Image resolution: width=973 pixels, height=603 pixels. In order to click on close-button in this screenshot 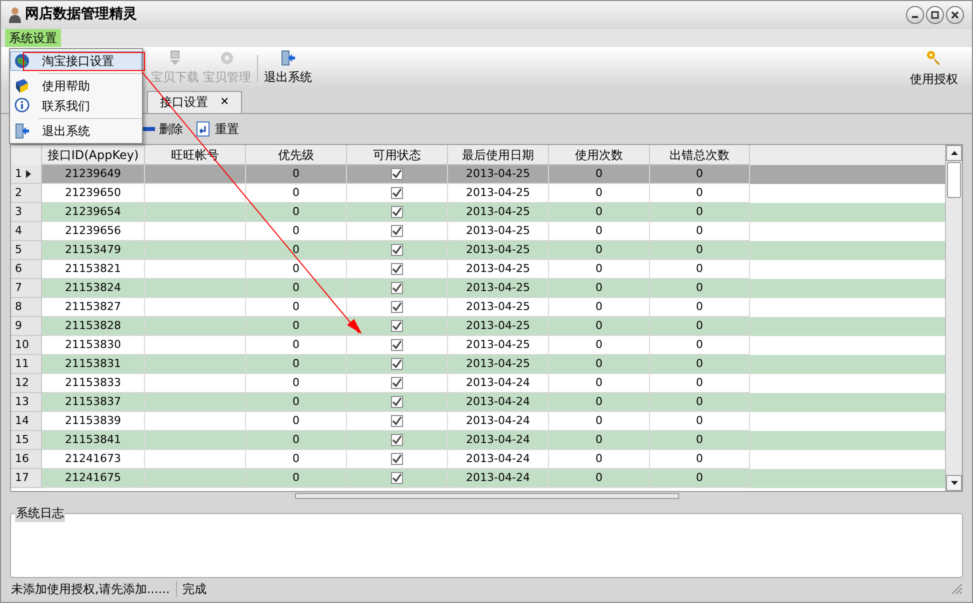, I will do `click(955, 15)`.